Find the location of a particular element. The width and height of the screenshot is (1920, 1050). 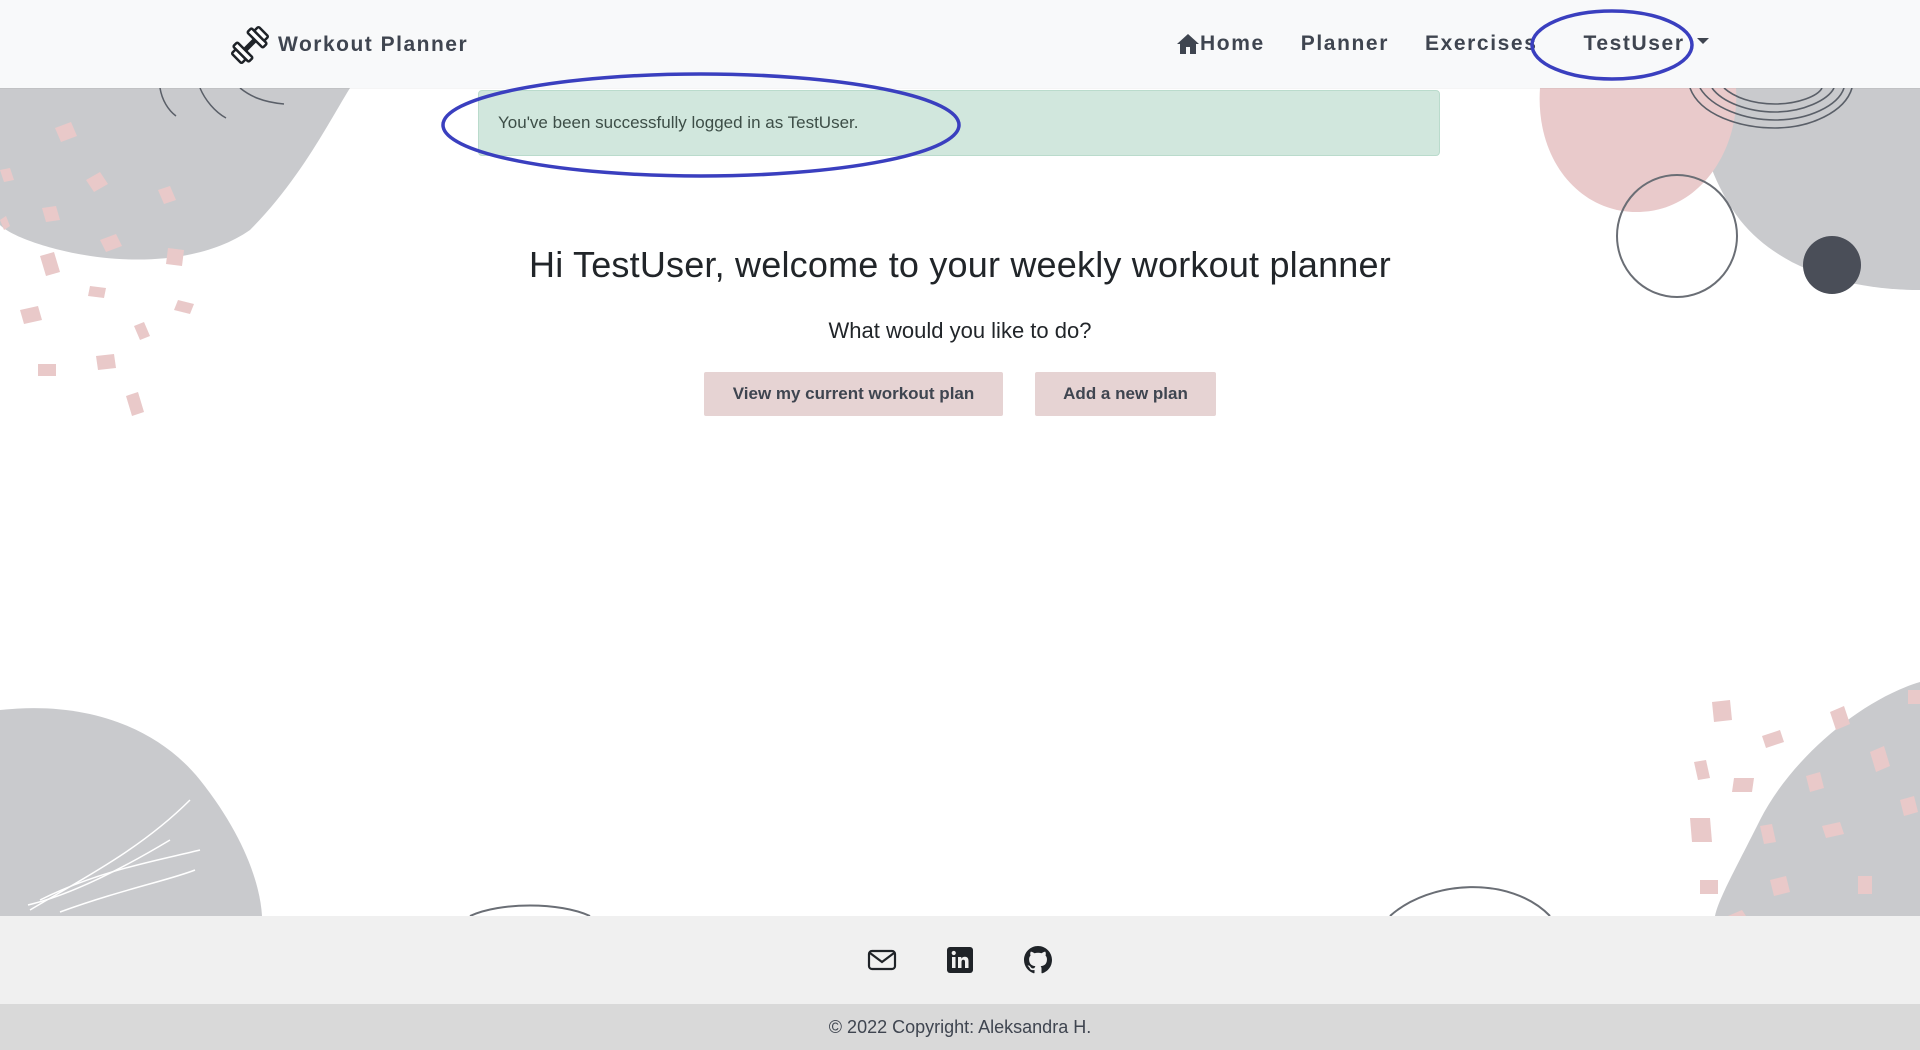

nav-link-exercises: Exercises is located at coordinates (1481, 44).